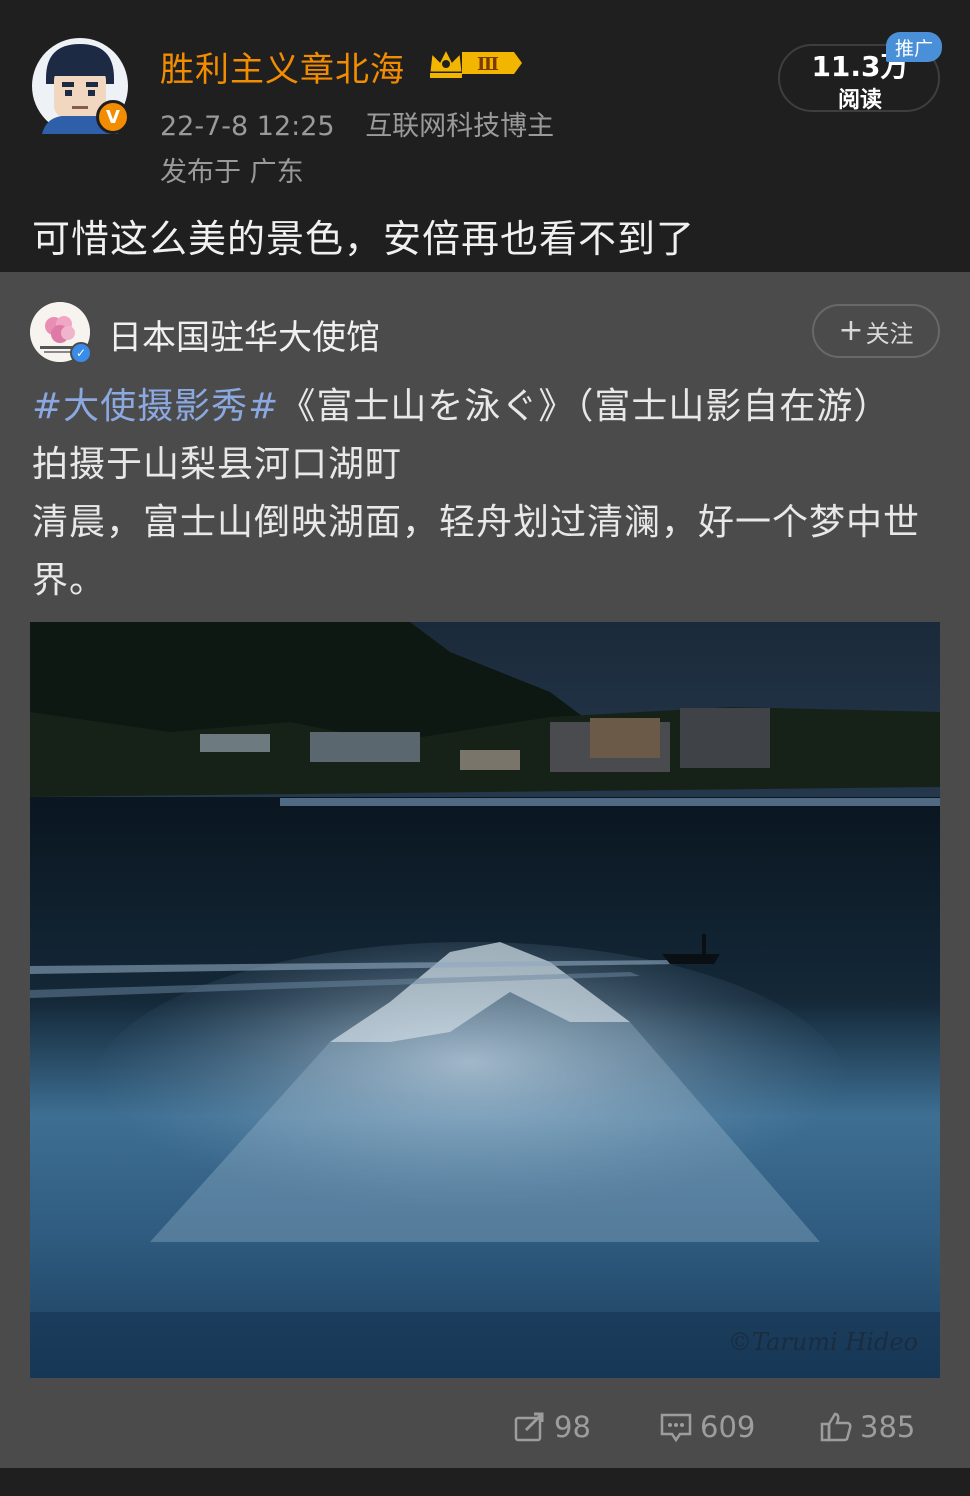 This screenshot has height=1496, width=970. Describe the element at coordinates (232, 172) in the screenshot. I see `post-location: 发布于 广东` at that location.